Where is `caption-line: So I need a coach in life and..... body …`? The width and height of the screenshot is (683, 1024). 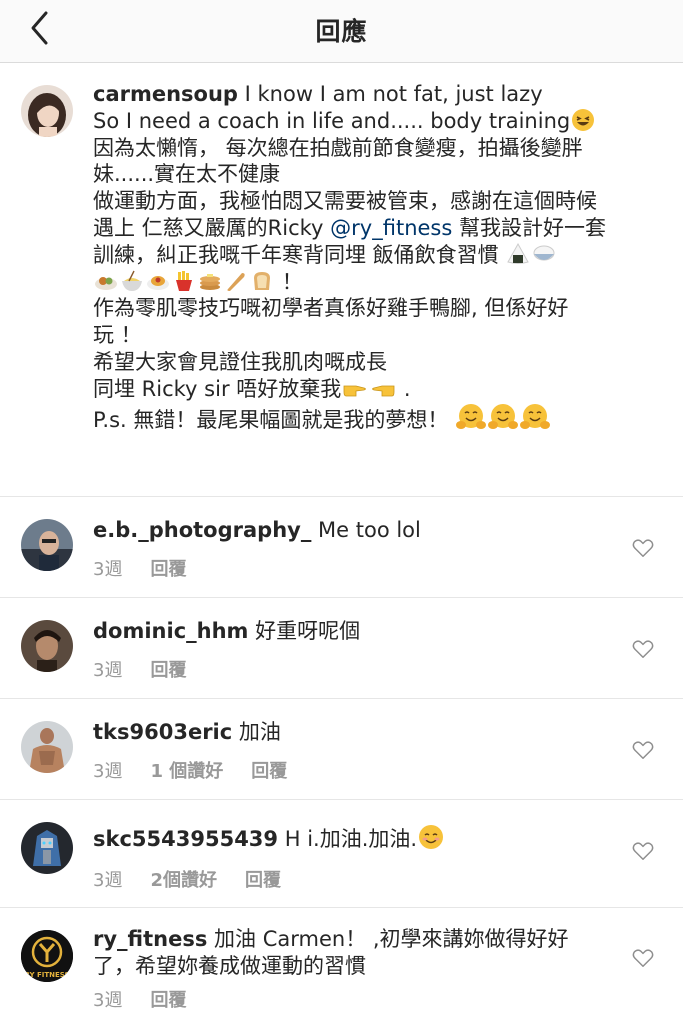 caption-line: So I need a coach in life and..... body … is located at coordinates (332, 120).